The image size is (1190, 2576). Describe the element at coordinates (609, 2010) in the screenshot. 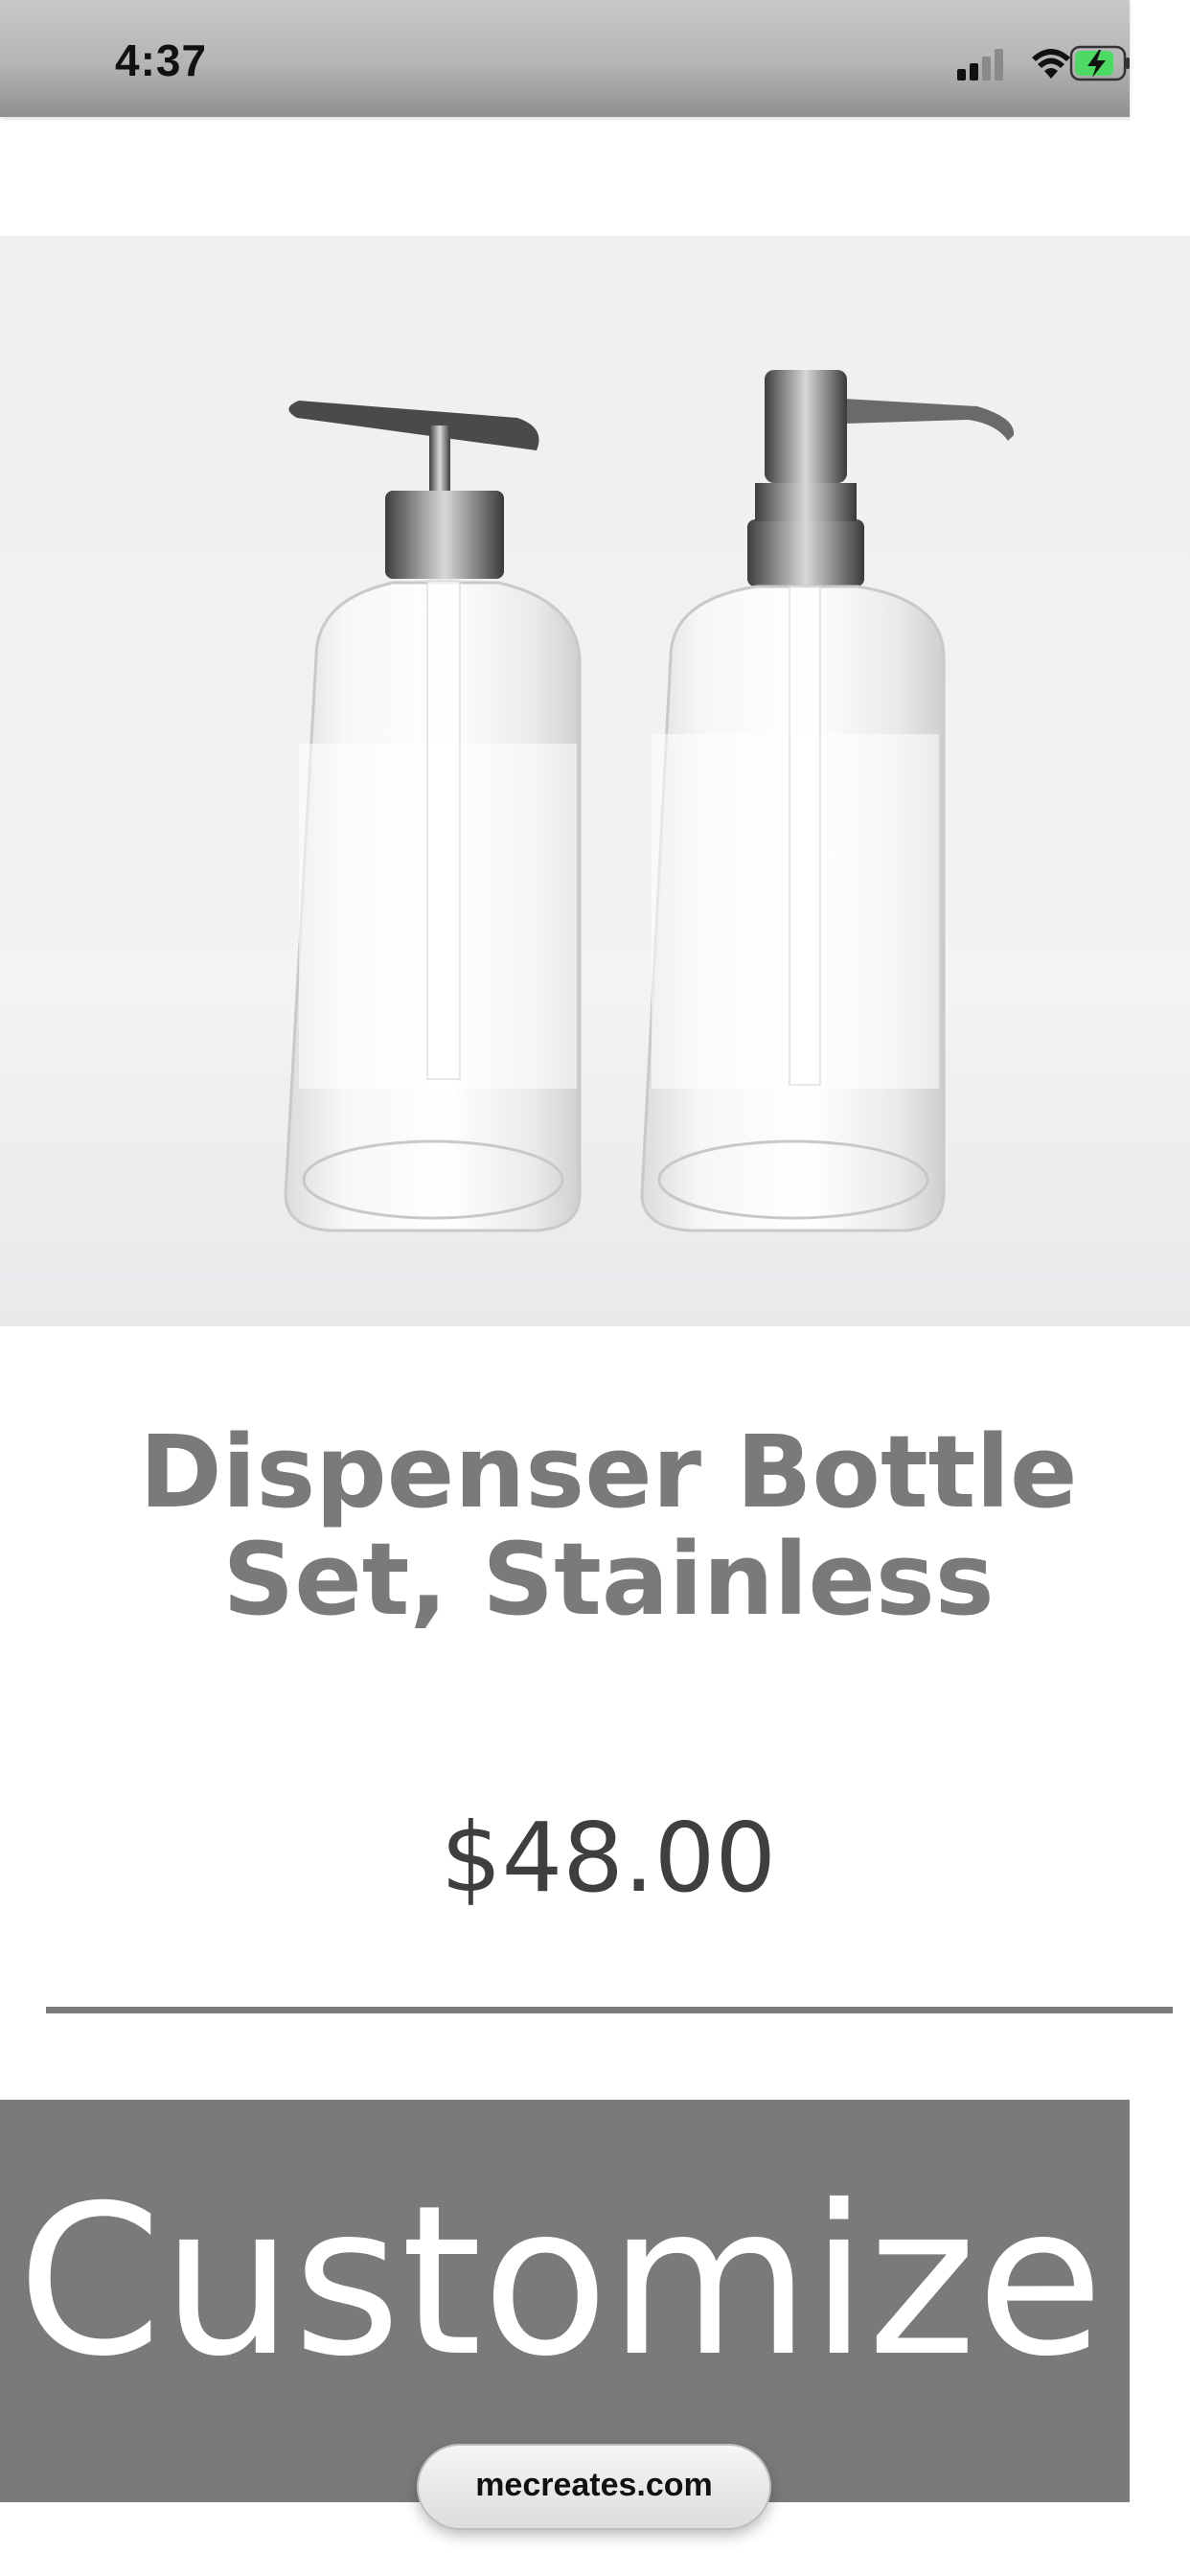

I see `divider` at that location.